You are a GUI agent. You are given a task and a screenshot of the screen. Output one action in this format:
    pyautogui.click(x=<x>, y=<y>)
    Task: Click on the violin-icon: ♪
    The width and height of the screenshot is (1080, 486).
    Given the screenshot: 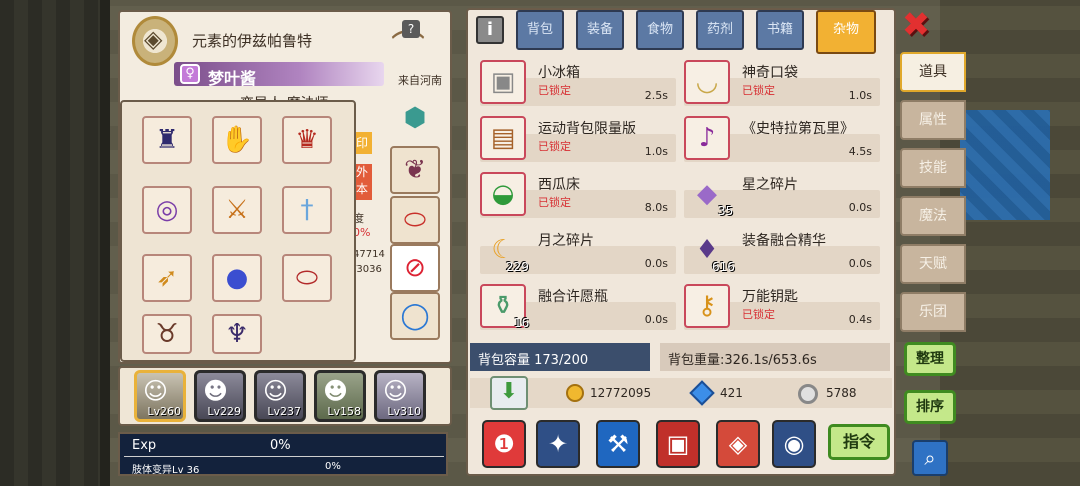 What is the action you would take?
    pyautogui.click(x=707, y=138)
    